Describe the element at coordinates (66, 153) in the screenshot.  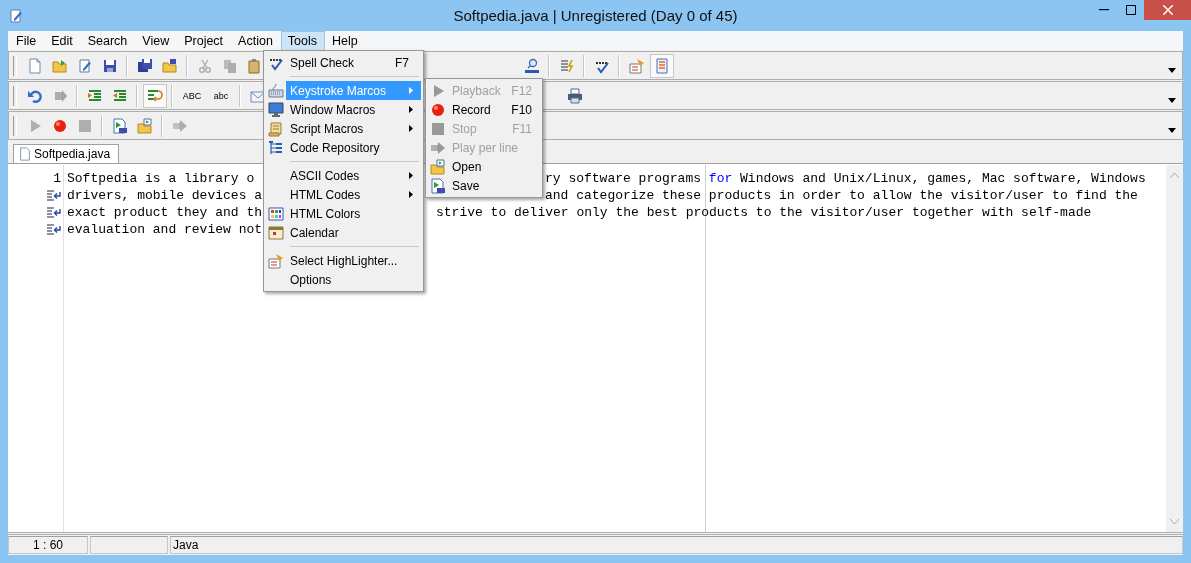
I see `file-tab: Softpedia.java` at that location.